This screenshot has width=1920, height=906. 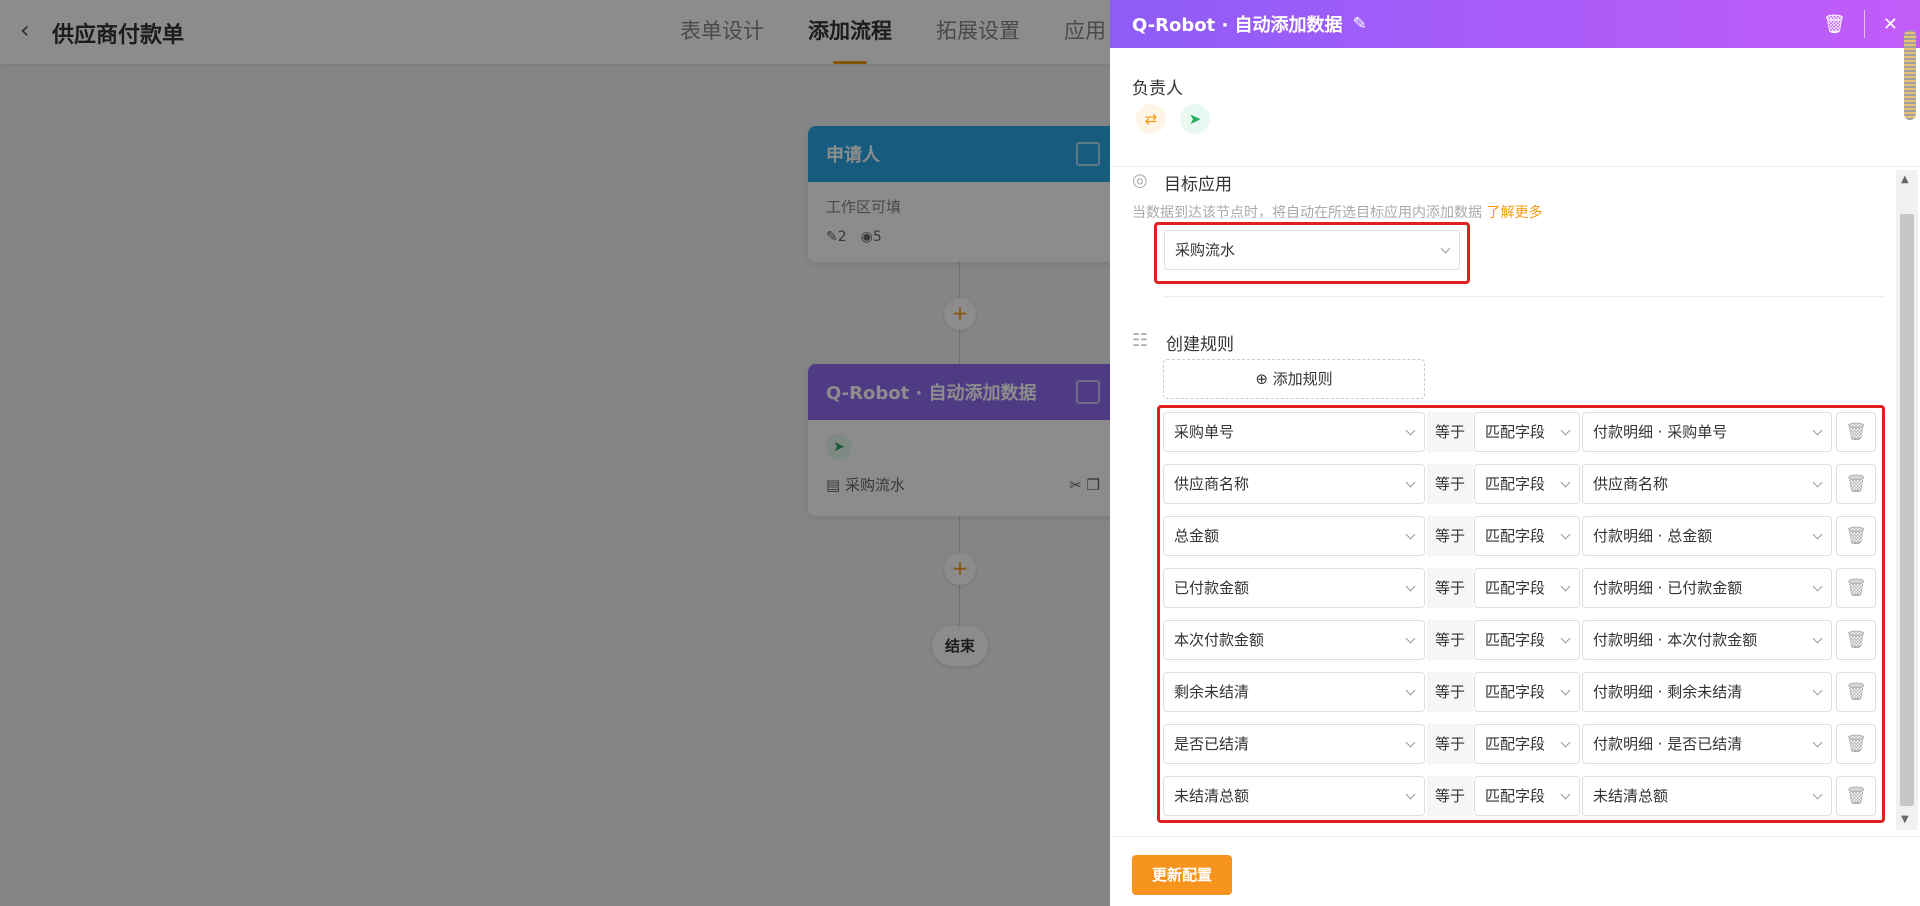 I want to click on rule-target-select: 付款明细 · 总金额, so click(x=1707, y=536).